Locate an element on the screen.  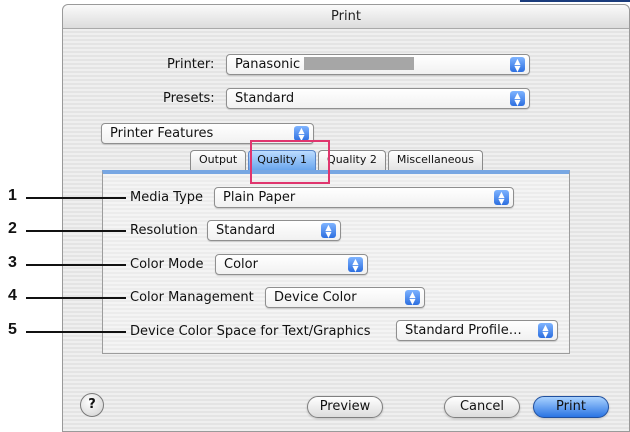
callout-number: 5 is located at coordinates (12, 329).